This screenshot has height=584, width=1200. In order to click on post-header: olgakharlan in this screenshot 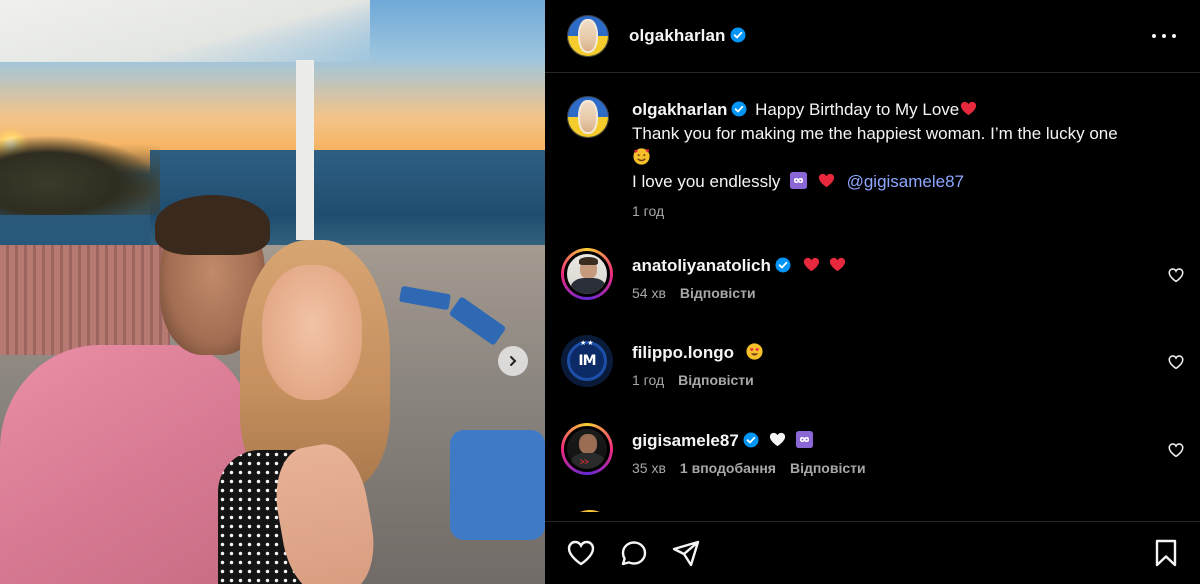, I will do `click(872, 36)`.